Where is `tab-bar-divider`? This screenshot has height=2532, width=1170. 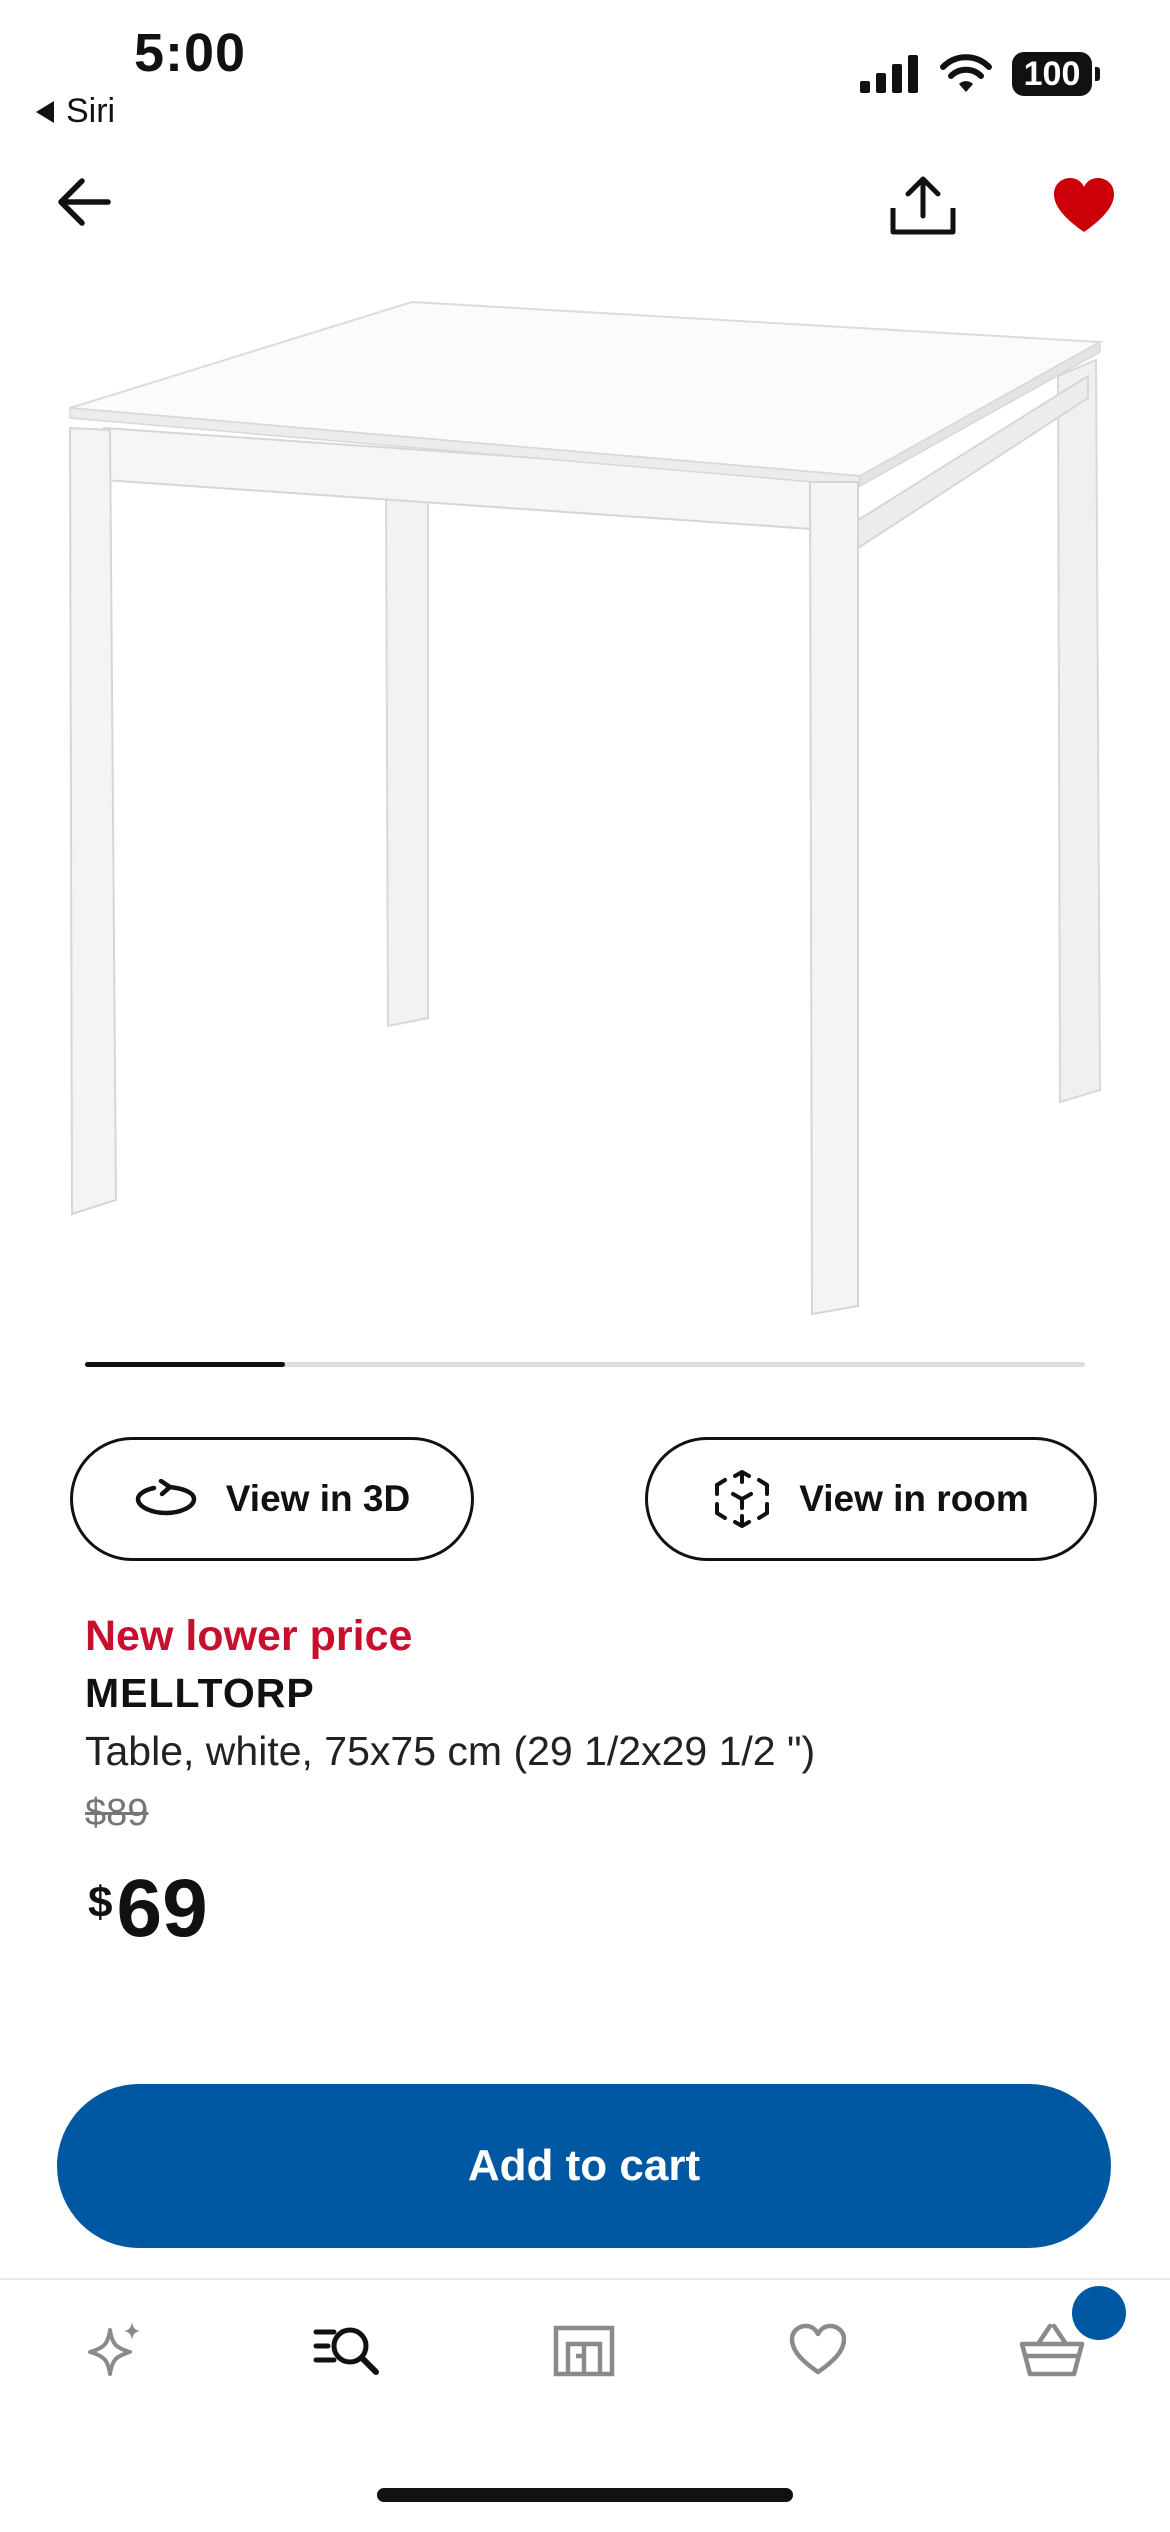
tab-bar-divider is located at coordinates (585, 2279).